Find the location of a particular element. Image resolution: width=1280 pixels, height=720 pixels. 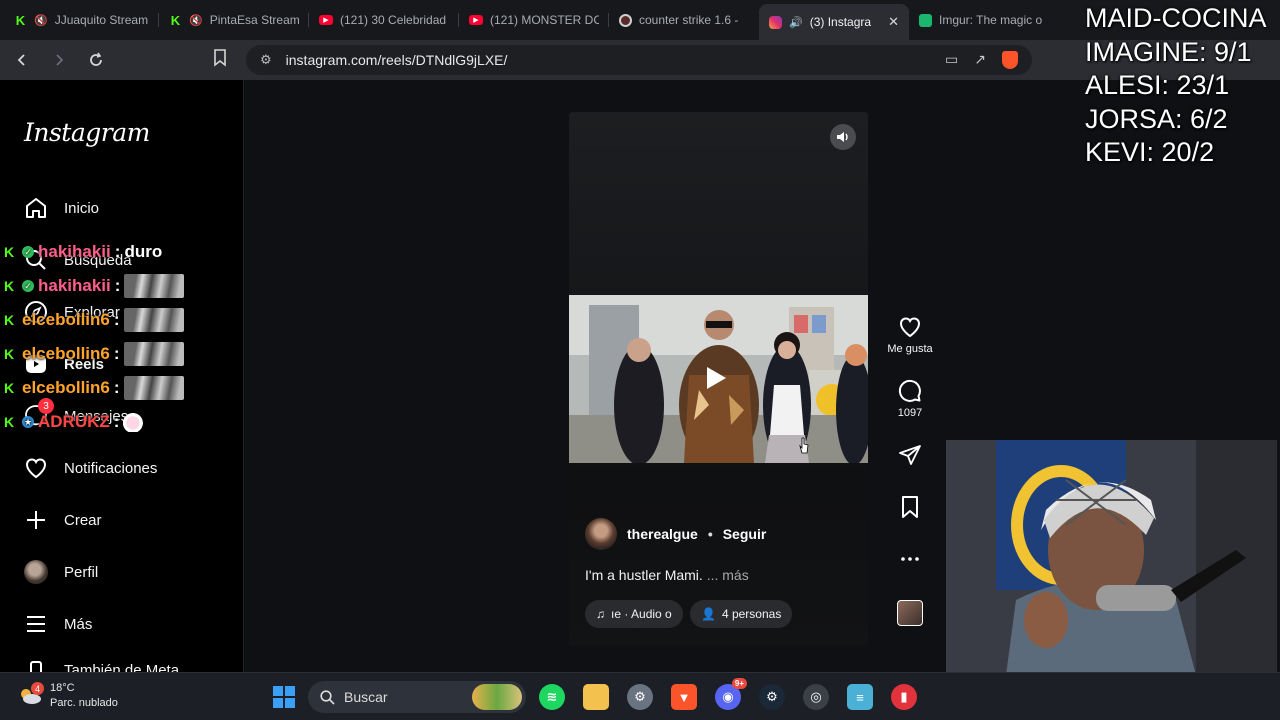

search-icon is located at coordinates (327, 697).